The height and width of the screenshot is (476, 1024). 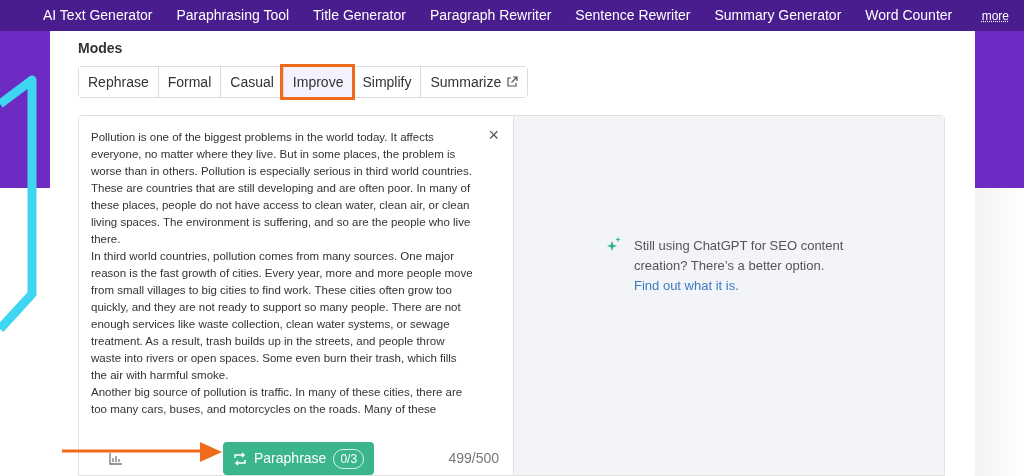 I want to click on text-line: Pollution is one of the biggest problems in the world today. It affects, so click(x=262, y=137).